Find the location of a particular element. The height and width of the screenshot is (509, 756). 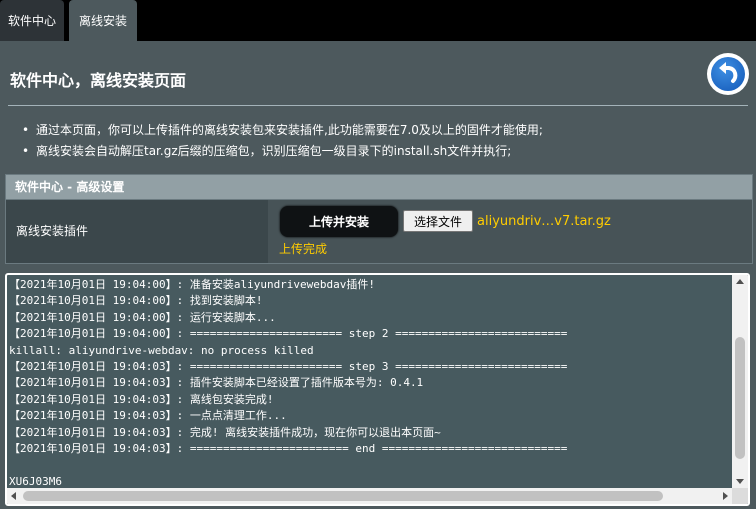

scroll-left-icon is located at coordinates (13, 496).